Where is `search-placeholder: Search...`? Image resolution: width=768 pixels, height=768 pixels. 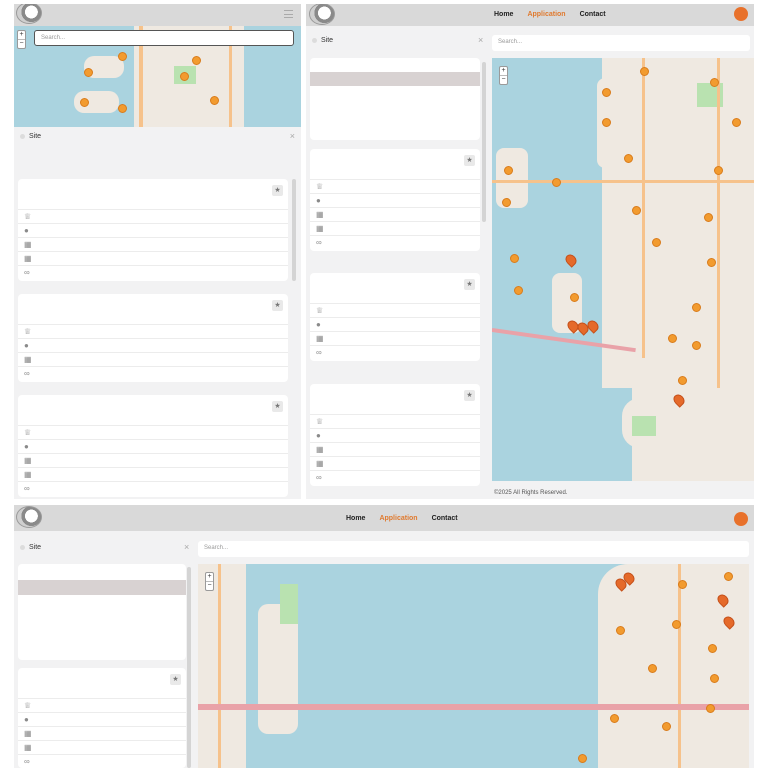 search-placeholder: Search... is located at coordinates (53, 38).